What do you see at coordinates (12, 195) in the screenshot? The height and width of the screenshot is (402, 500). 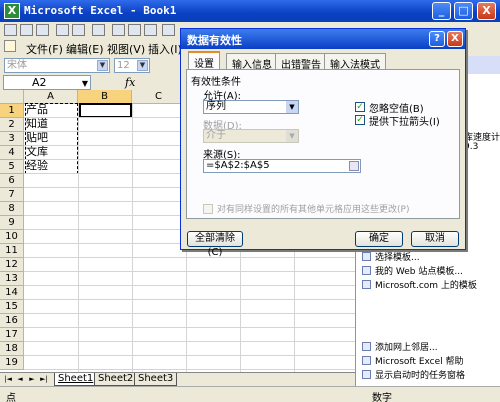 I see `row-header: 7` at bounding box center [12, 195].